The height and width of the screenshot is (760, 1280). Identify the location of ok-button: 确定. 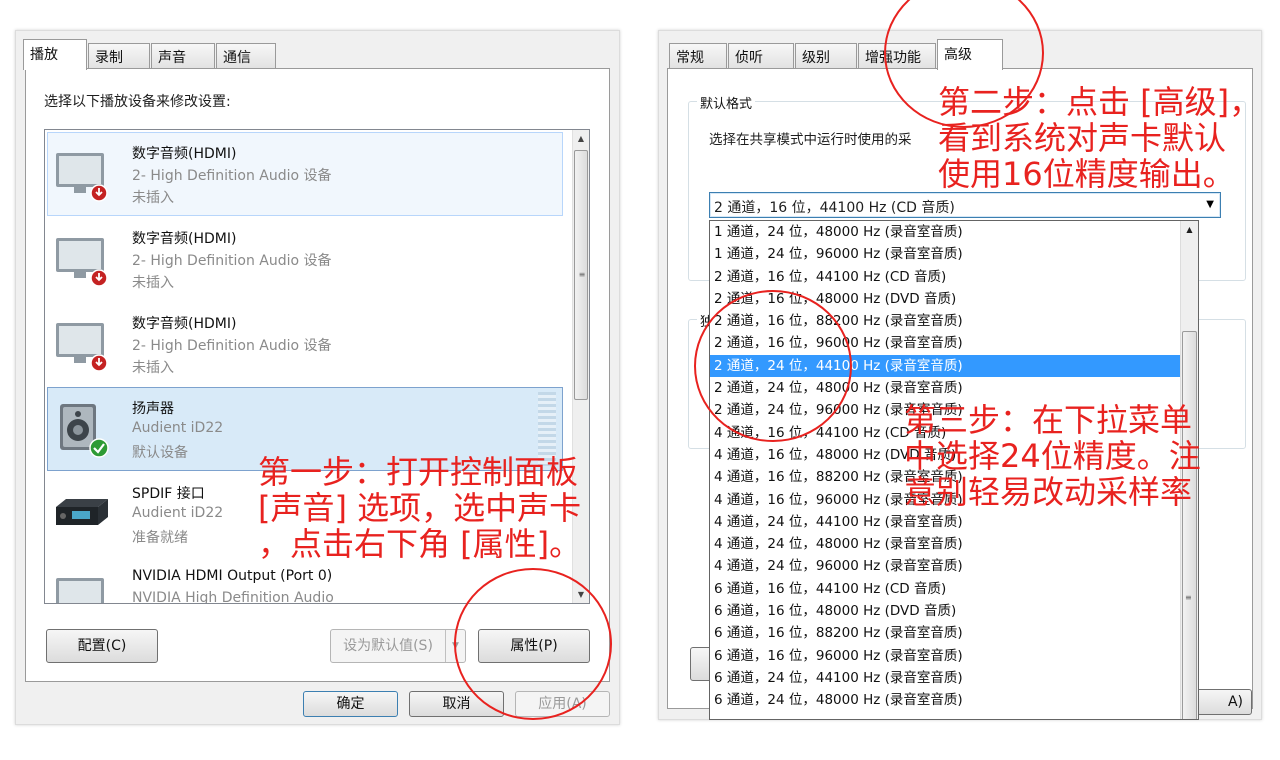
(350, 704).